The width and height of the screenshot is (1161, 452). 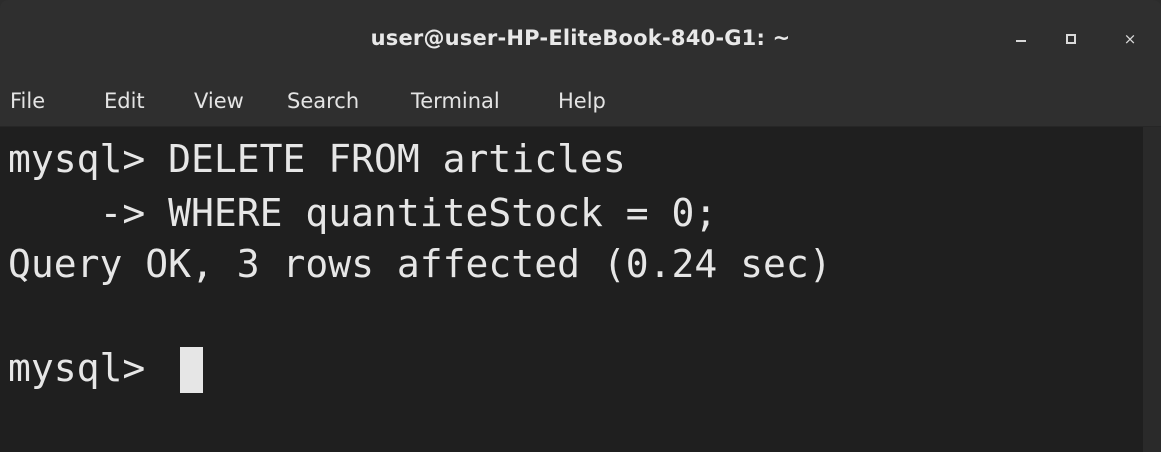 I want to click on menu-file: File, so click(x=27, y=101).